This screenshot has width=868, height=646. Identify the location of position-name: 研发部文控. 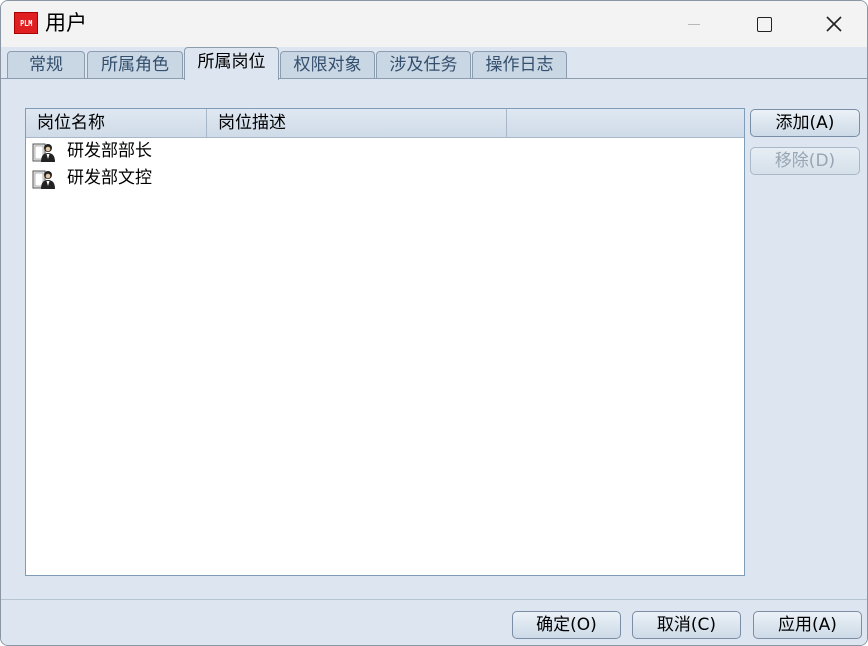
(109, 178).